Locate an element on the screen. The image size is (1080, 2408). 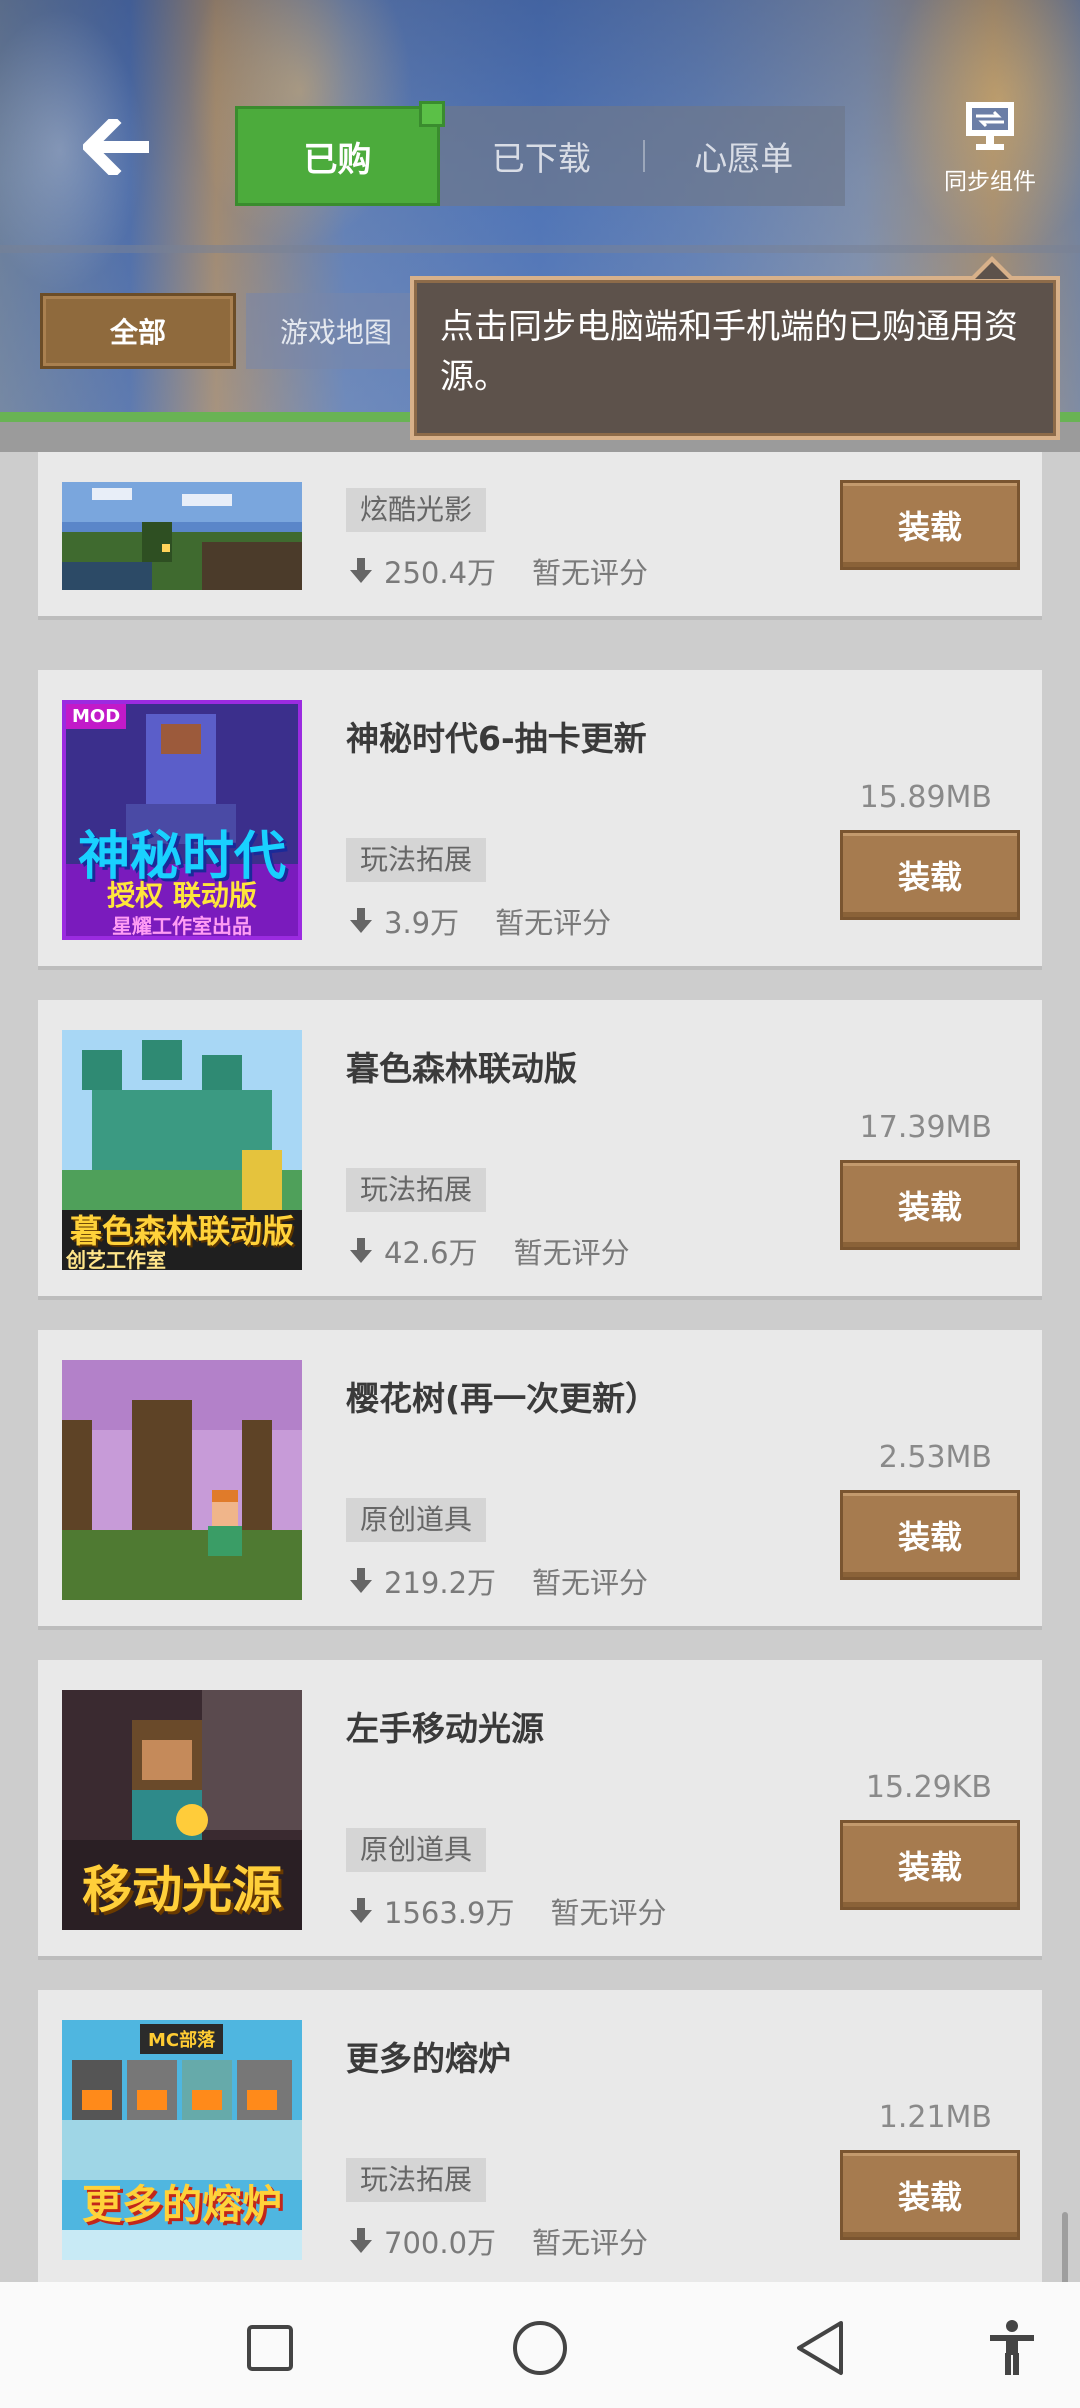
item-download-count: 250.4万 is located at coordinates (440, 573).